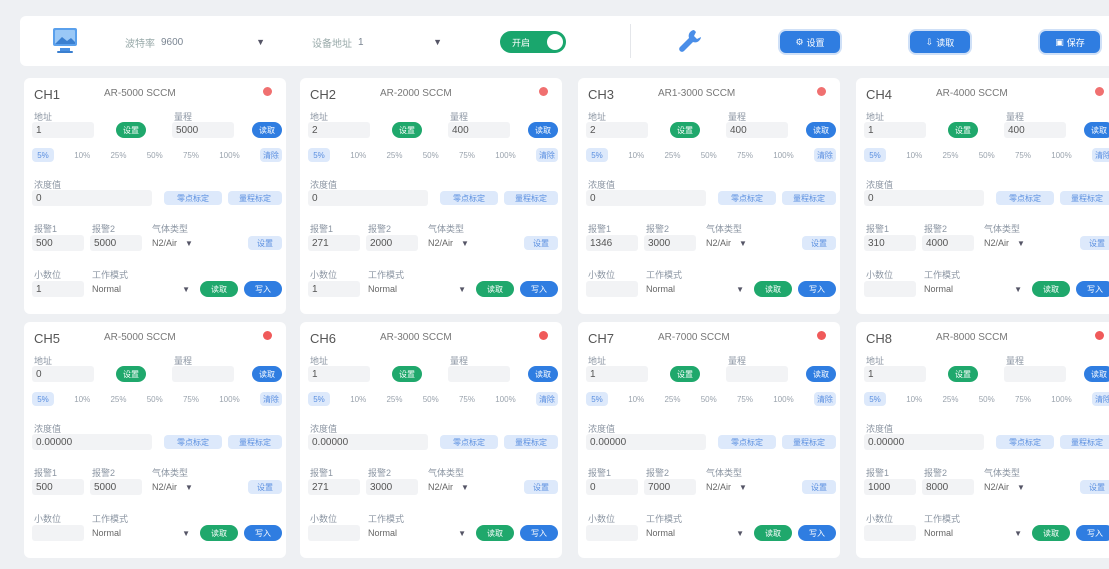  What do you see at coordinates (1070, 42) in the screenshot?
I see `save-button: ▣ 保存` at bounding box center [1070, 42].